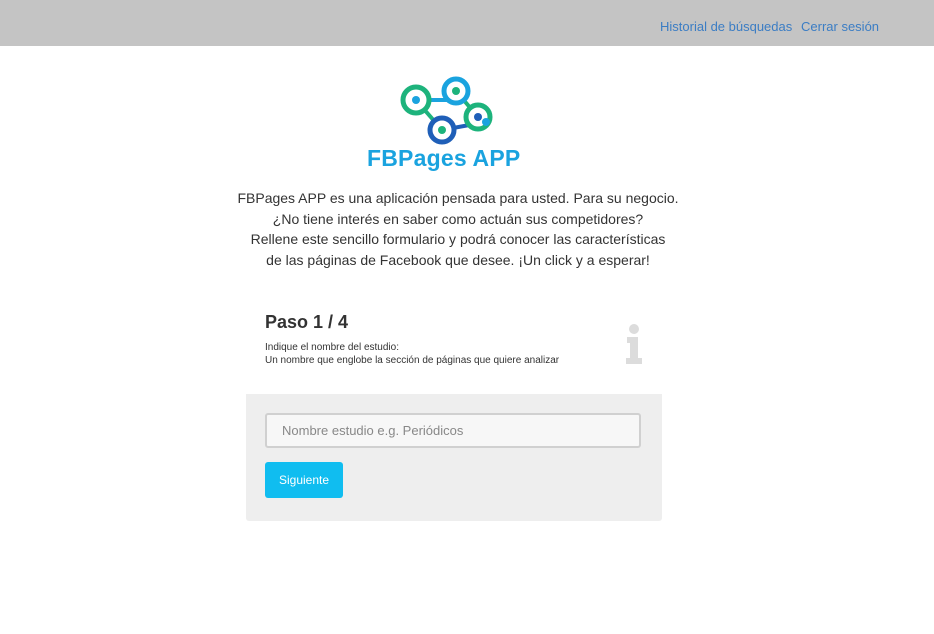  I want to click on step-description-line: Indique el nombre del estudio:, so click(332, 347).